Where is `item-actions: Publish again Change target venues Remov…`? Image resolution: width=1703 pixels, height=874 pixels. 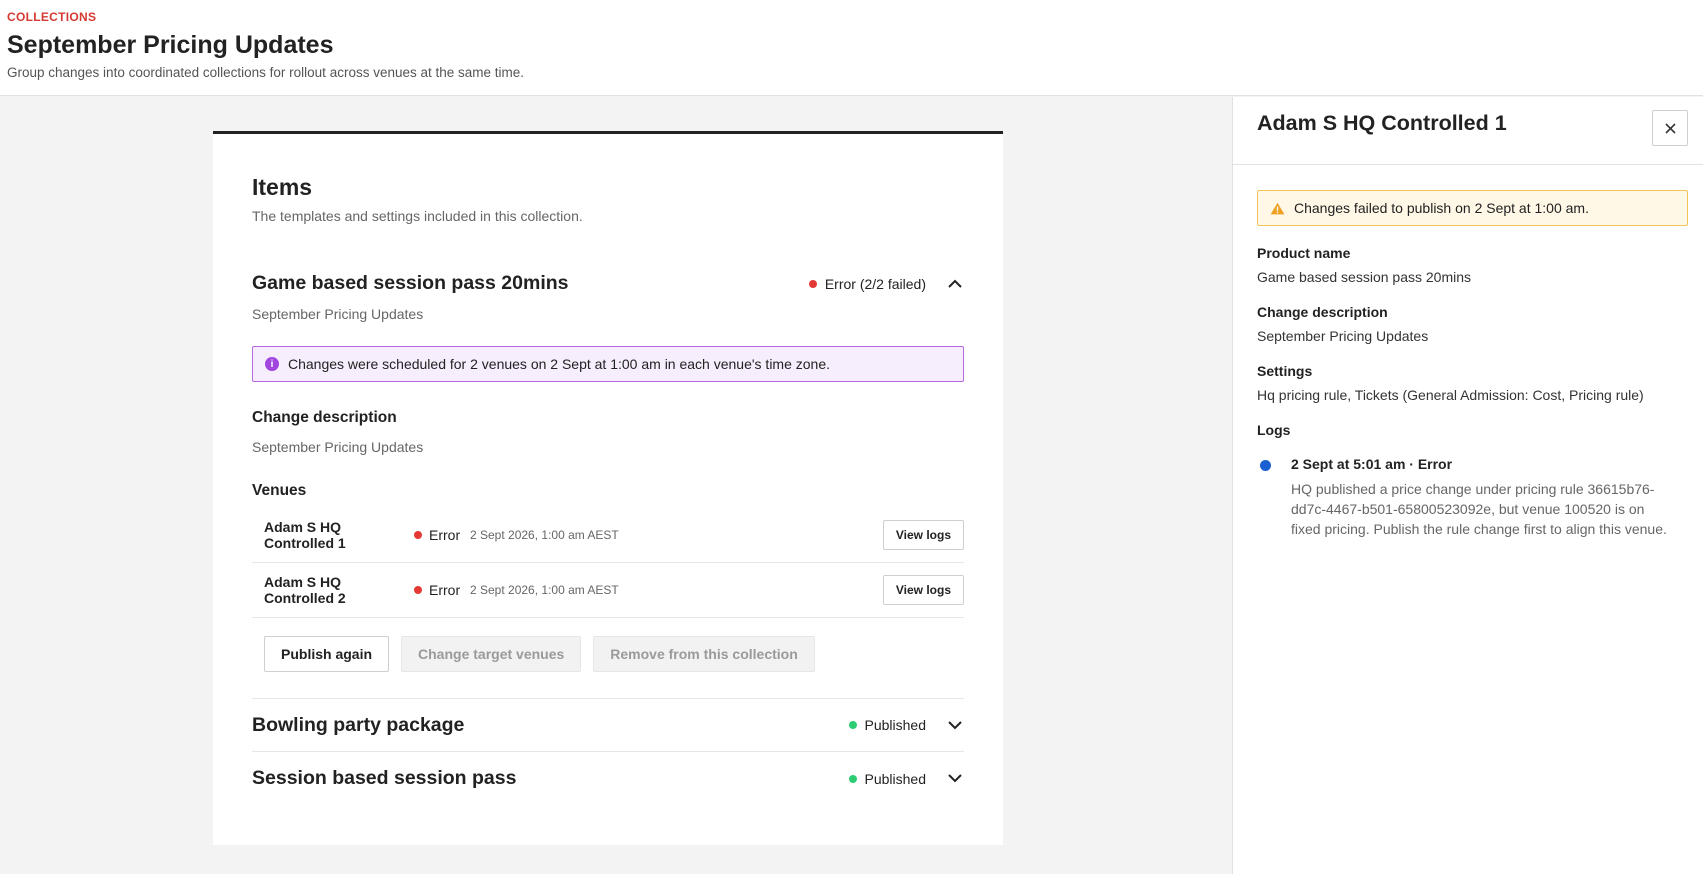
item-actions: Publish again Change target venues Remov… is located at coordinates (608, 658).